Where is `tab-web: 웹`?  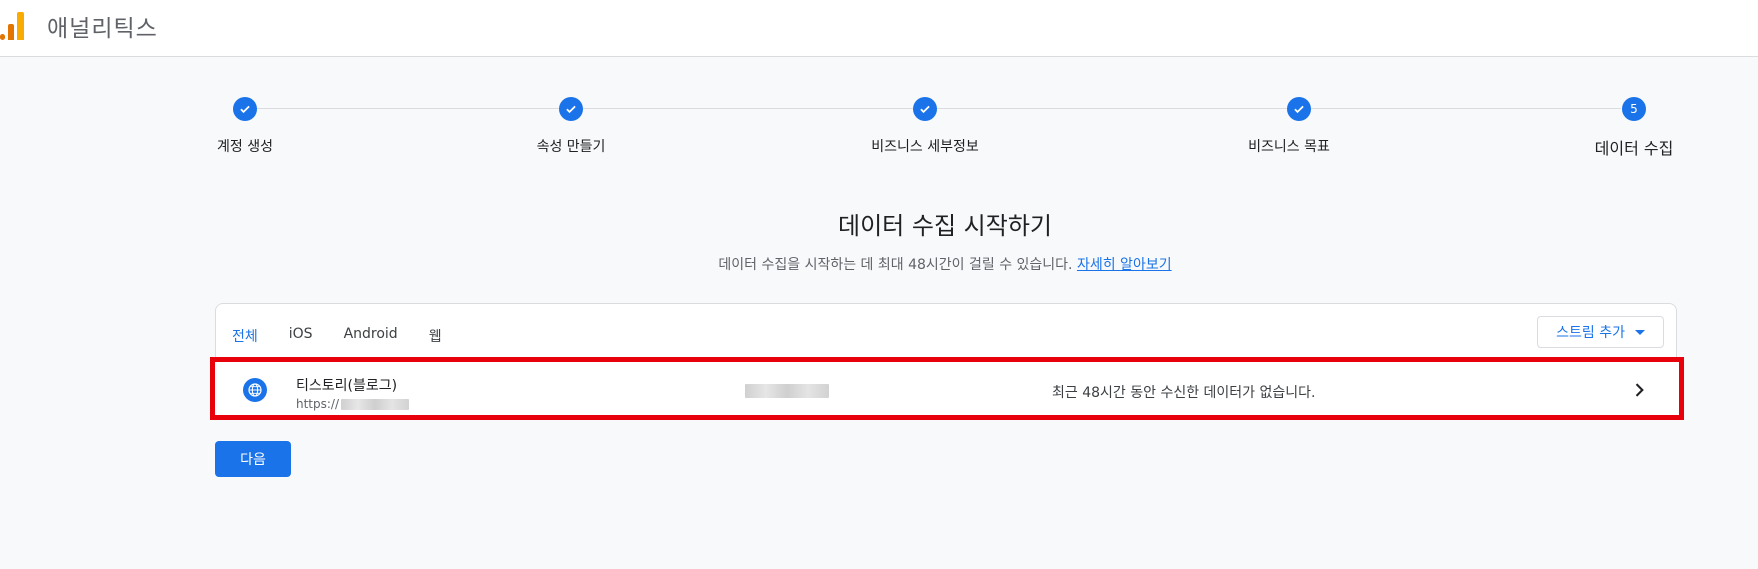 tab-web: 웹 is located at coordinates (435, 336).